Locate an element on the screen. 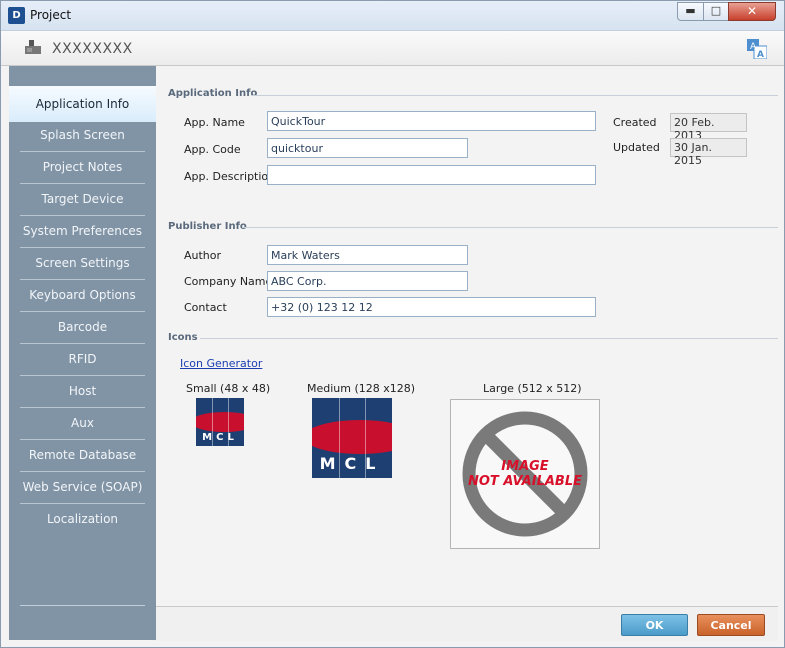 The image size is (785, 648). sidebar-item-label: Screen Settings is located at coordinates (82, 263).